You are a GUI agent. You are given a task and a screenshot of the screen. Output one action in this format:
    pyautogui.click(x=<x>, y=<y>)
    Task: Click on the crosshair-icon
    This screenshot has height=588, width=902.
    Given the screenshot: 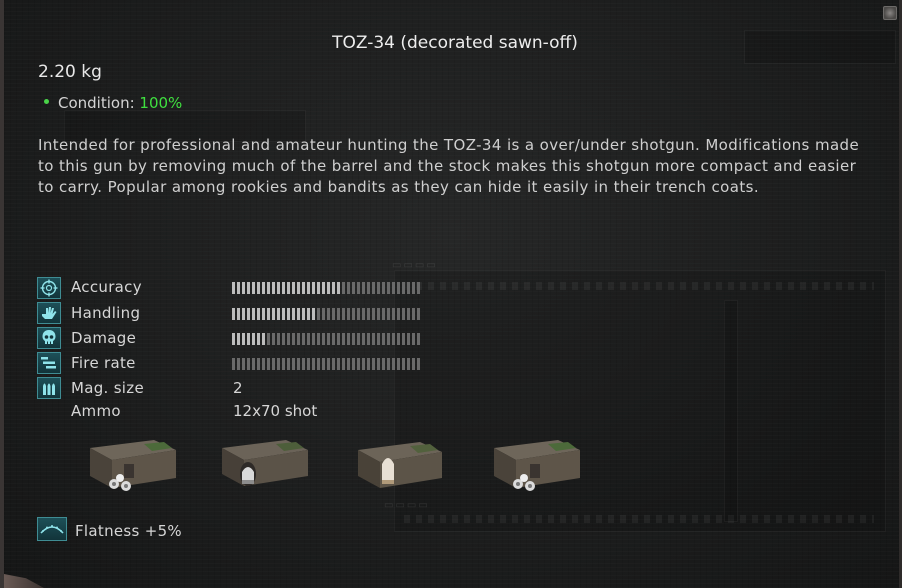 What is the action you would take?
    pyautogui.click(x=49, y=288)
    